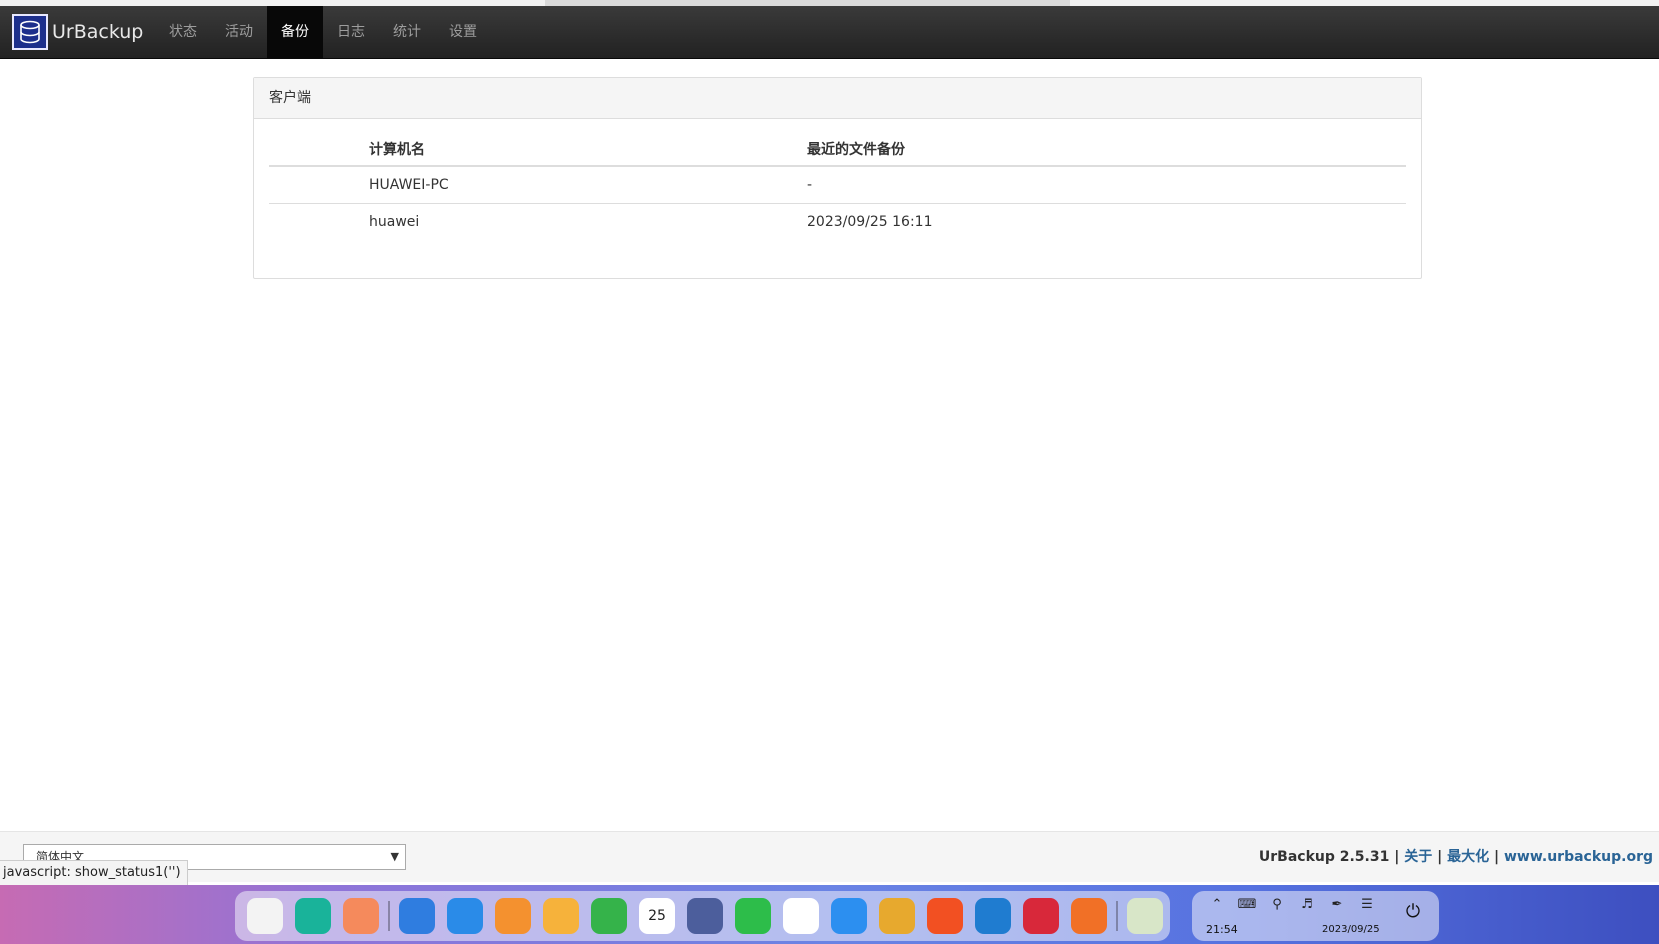  Describe the element at coordinates (1089, 916) in the screenshot. I see `firefox-icon` at that location.